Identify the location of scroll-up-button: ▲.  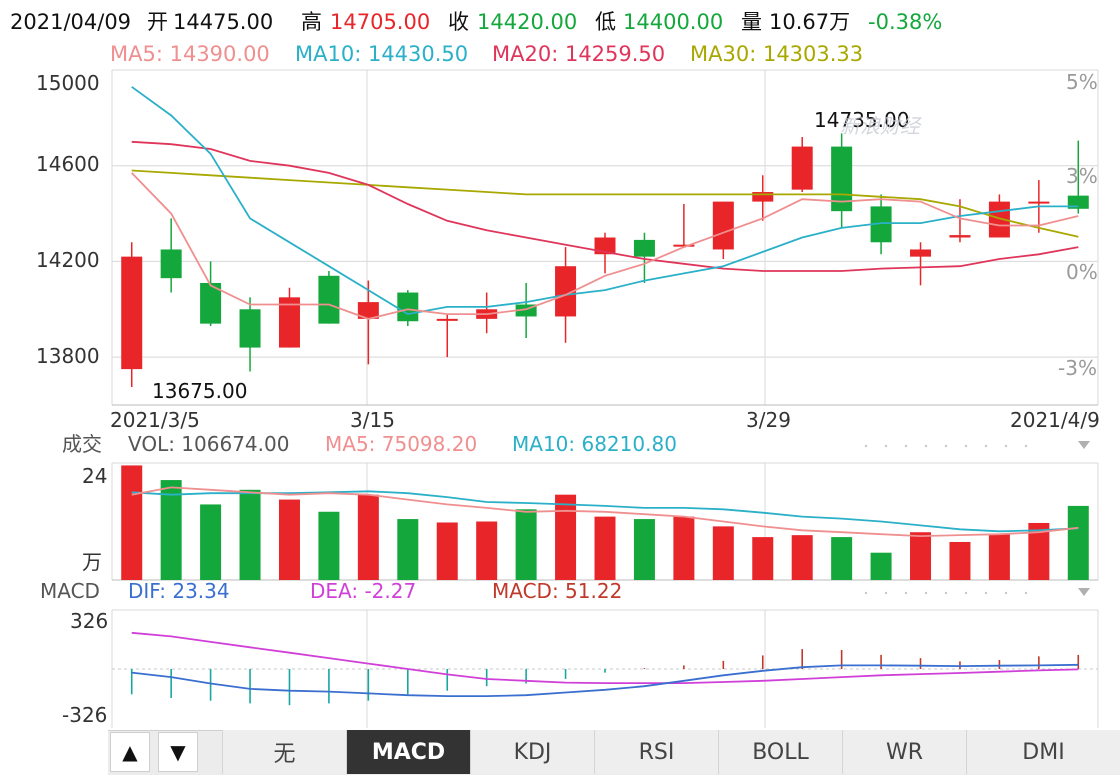
(130, 752).